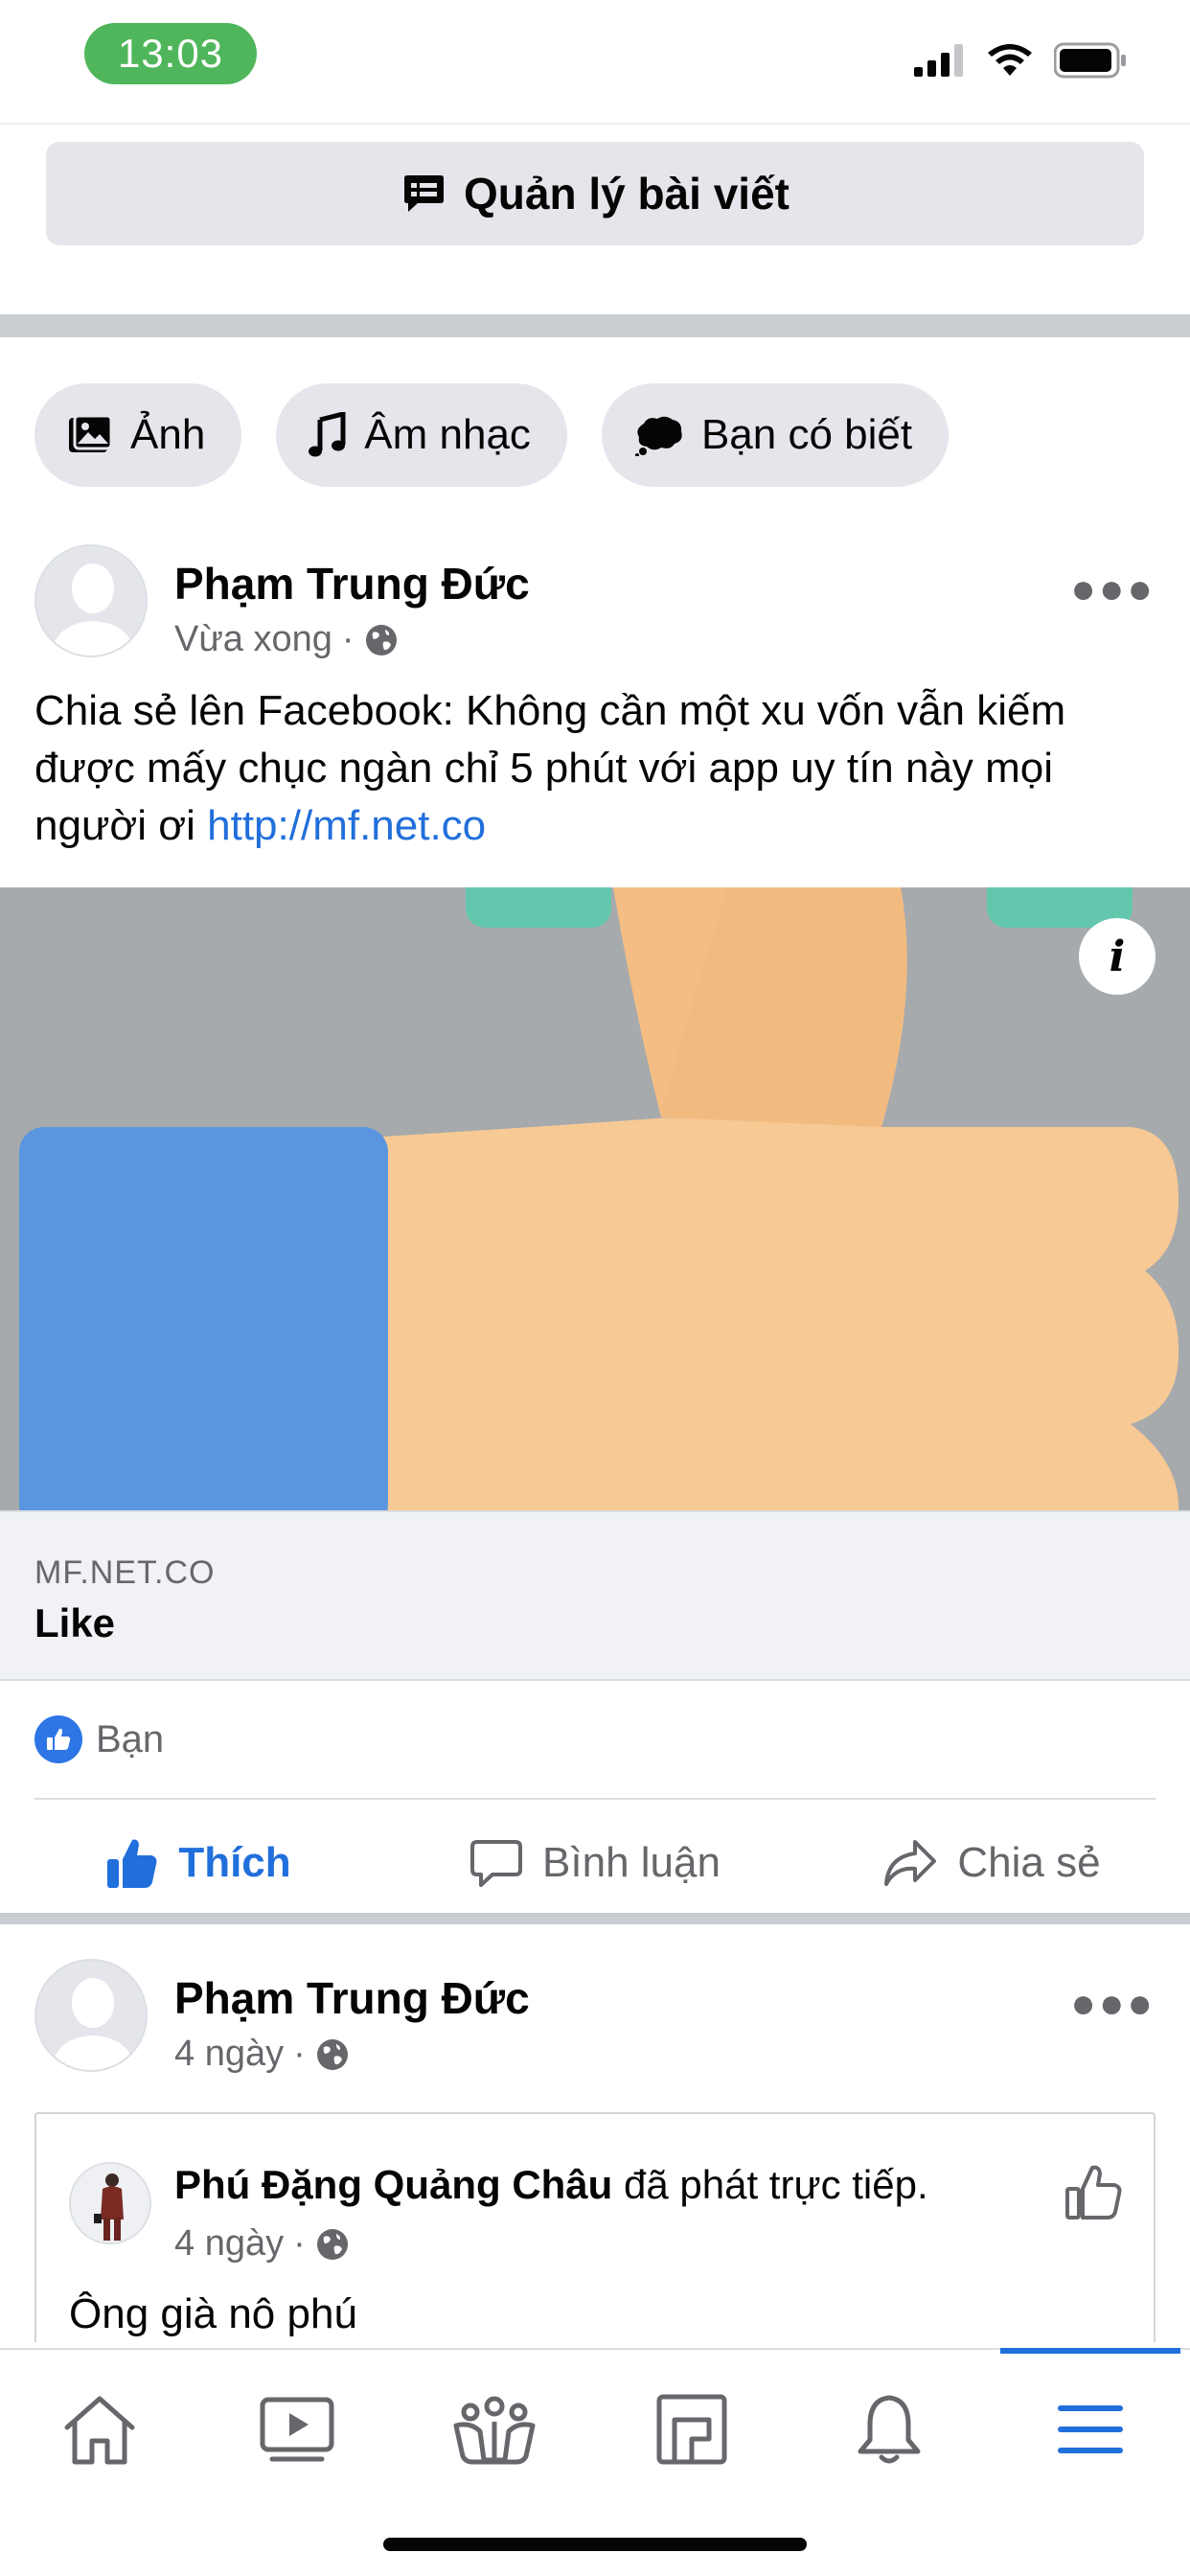 The image size is (1190, 2576). Describe the element at coordinates (131, 1738) in the screenshot. I see `reactions-label: Bạn` at that location.